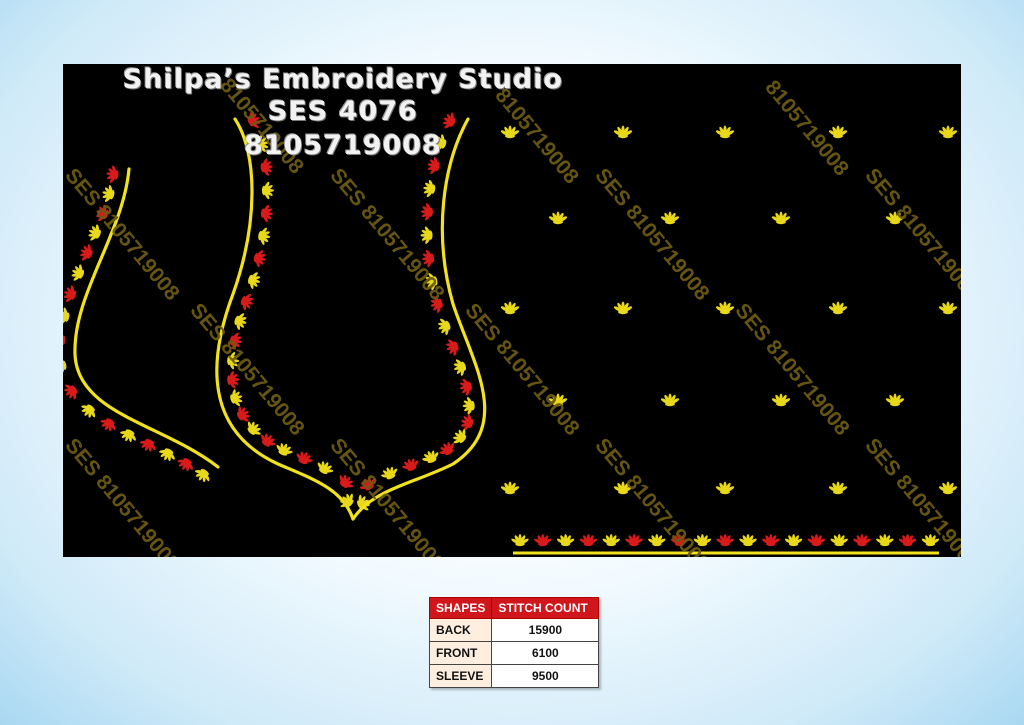  I want to click on count-cell: 15900, so click(545, 630).